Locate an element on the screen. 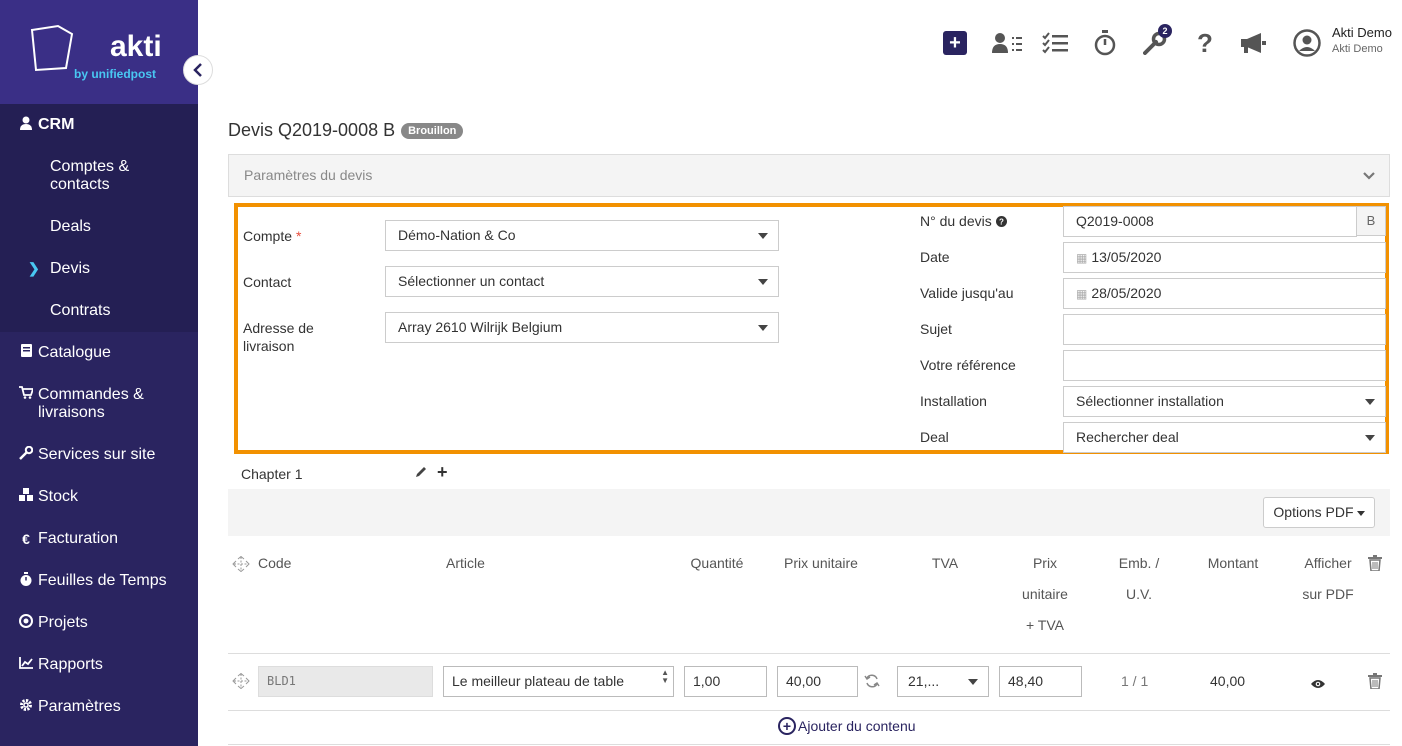 This screenshot has width=1402, height=746. question-circle-icon: ? is located at coordinates (1001, 221).